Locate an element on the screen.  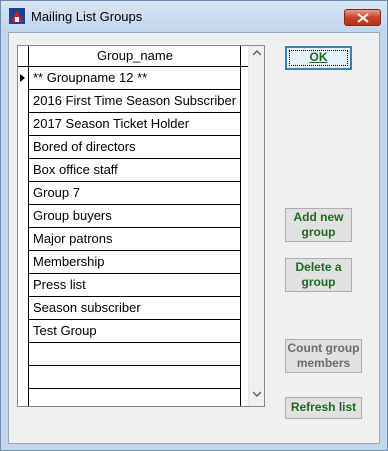
vertical-scrollbar is located at coordinates (256, 226).